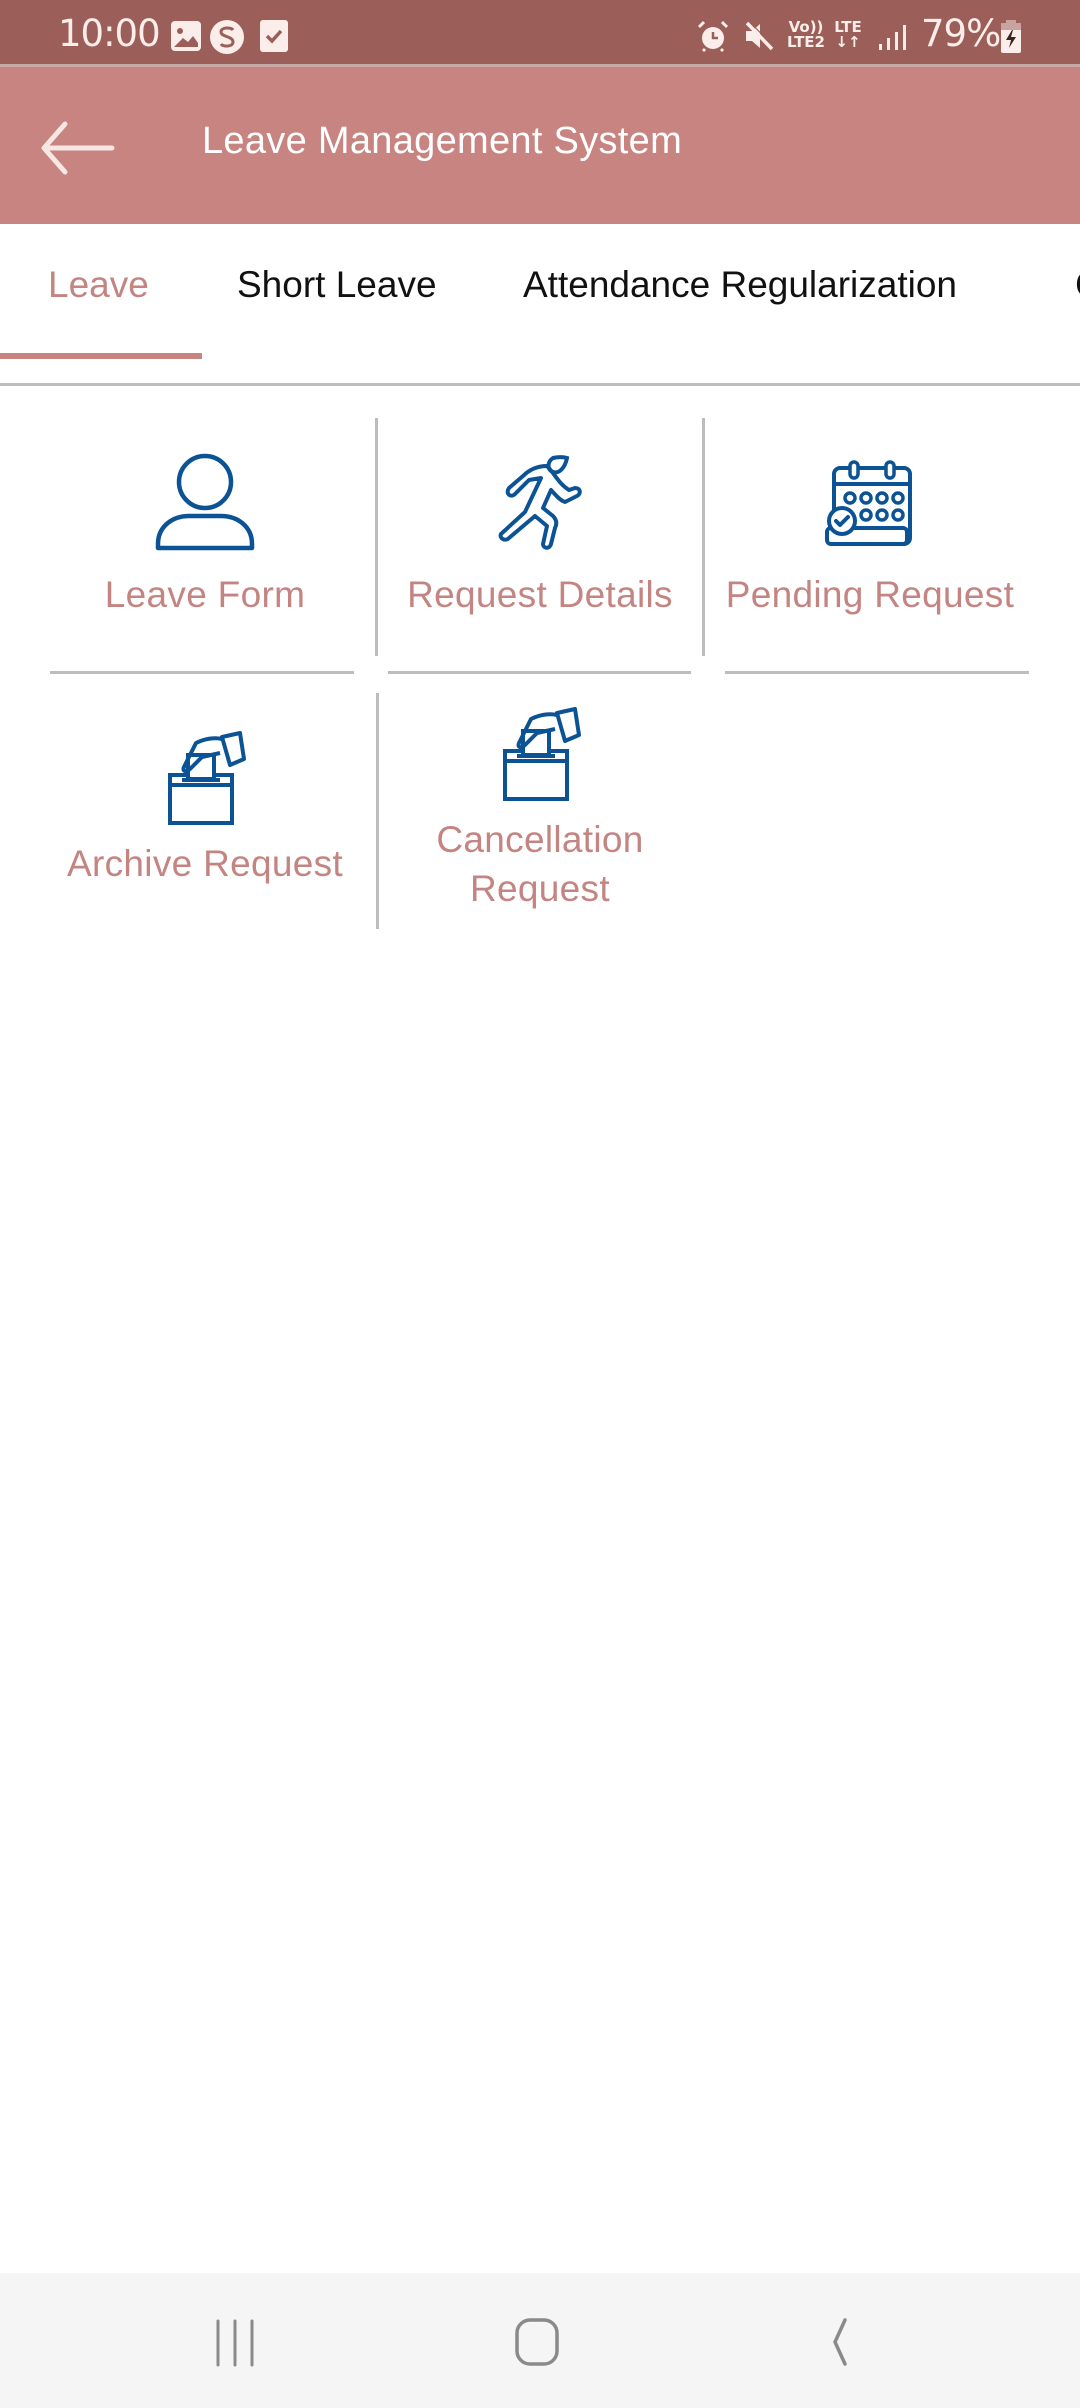  Describe the element at coordinates (540, 864) in the screenshot. I see `cancellation-request-label: Cancellation Request` at that location.